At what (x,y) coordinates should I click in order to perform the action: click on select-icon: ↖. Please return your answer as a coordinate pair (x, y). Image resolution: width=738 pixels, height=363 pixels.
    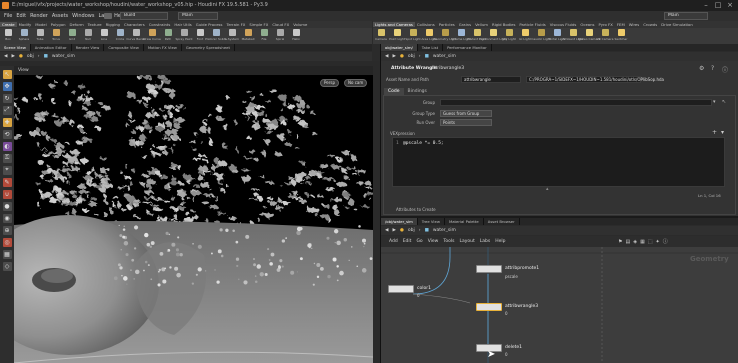
    Looking at the image, I should click on (7, 74).